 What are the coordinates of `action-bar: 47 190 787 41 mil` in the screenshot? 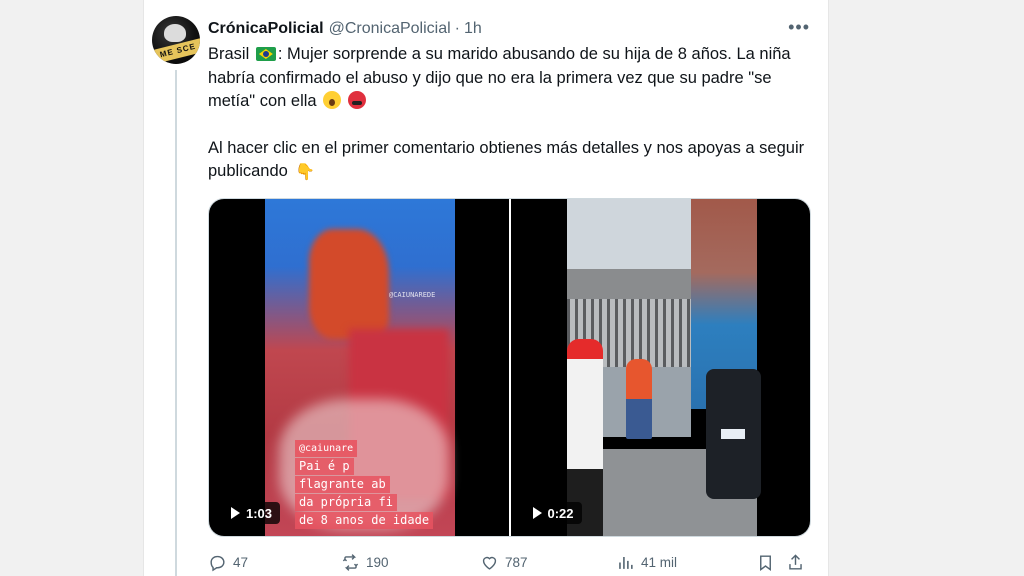 It's located at (509, 562).